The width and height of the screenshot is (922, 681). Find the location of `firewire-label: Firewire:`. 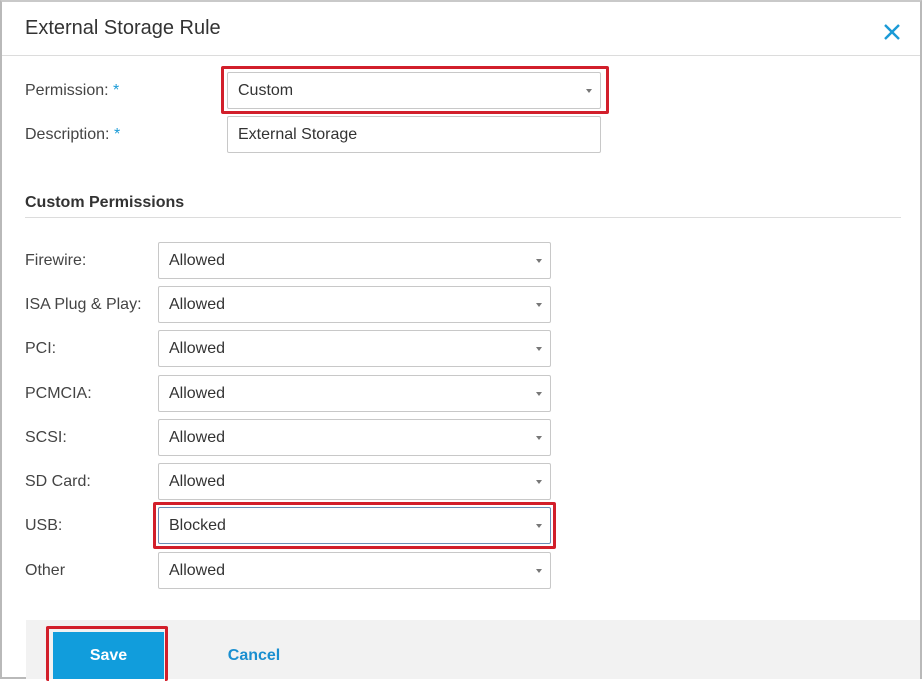

firewire-label: Firewire: is located at coordinates (56, 260).